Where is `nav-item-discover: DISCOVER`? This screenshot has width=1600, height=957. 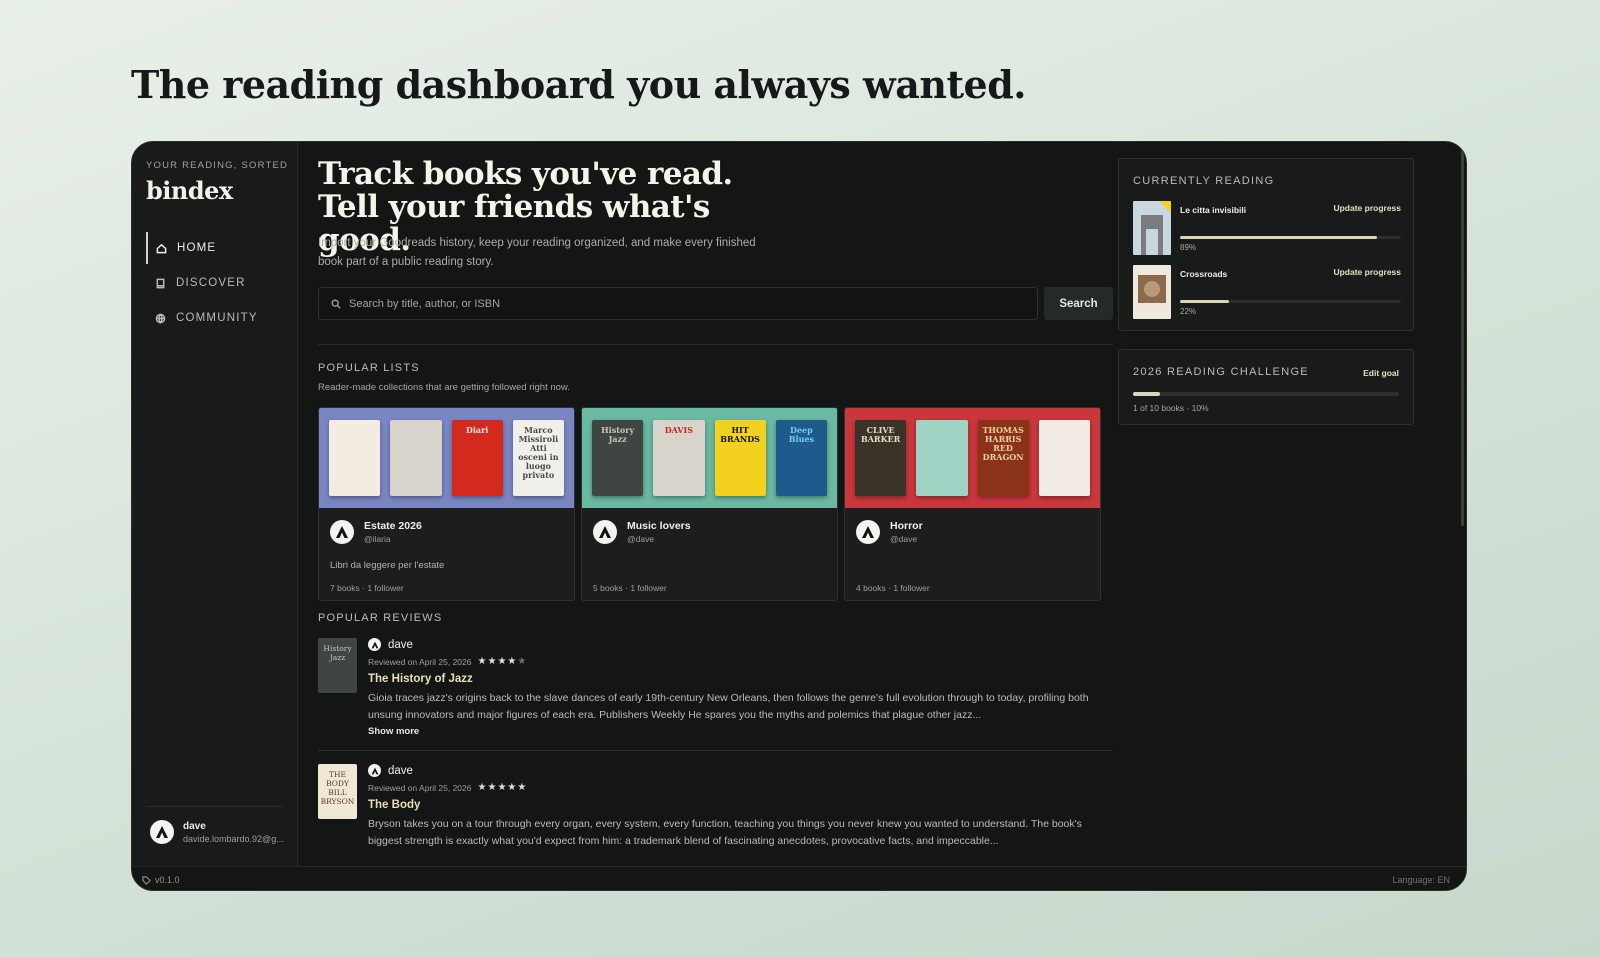
nav-item-discover: DISCOVER is located at coordinates (218, 283).